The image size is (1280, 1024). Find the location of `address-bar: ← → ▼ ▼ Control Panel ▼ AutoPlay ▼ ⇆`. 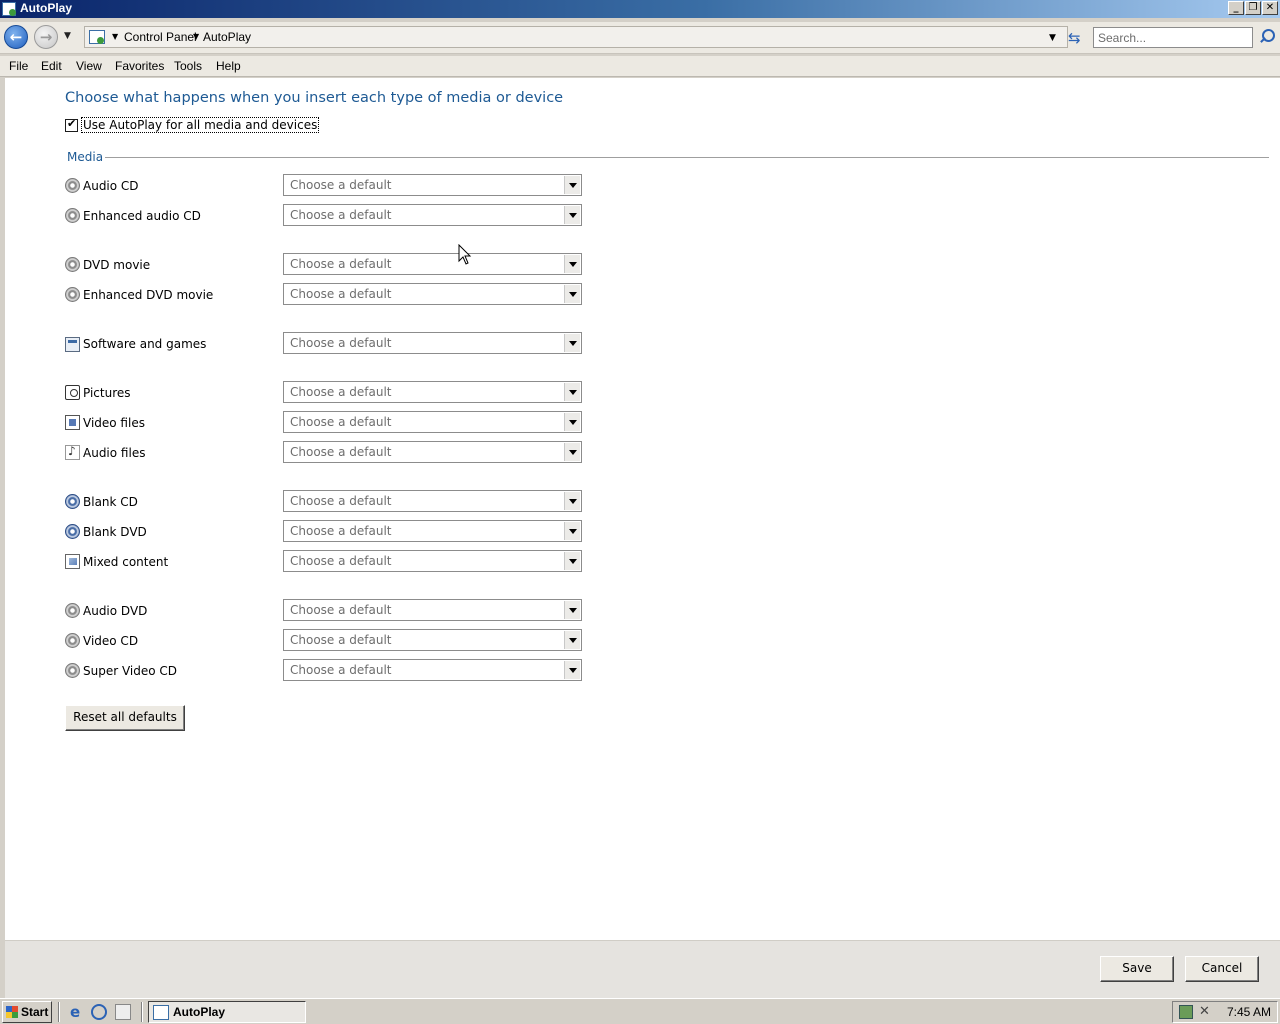

address-bar: ← → ▼ ▼ Control Panel ▼ AutoPlay ▼ ⇆ is located at coordinates (640, 38).